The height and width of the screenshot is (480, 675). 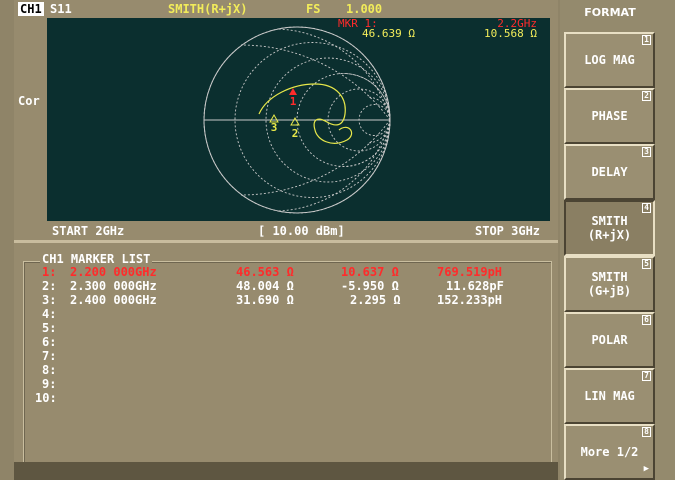 I want to click on softkey-label: LIN MAG, so click(x=609, y=396).